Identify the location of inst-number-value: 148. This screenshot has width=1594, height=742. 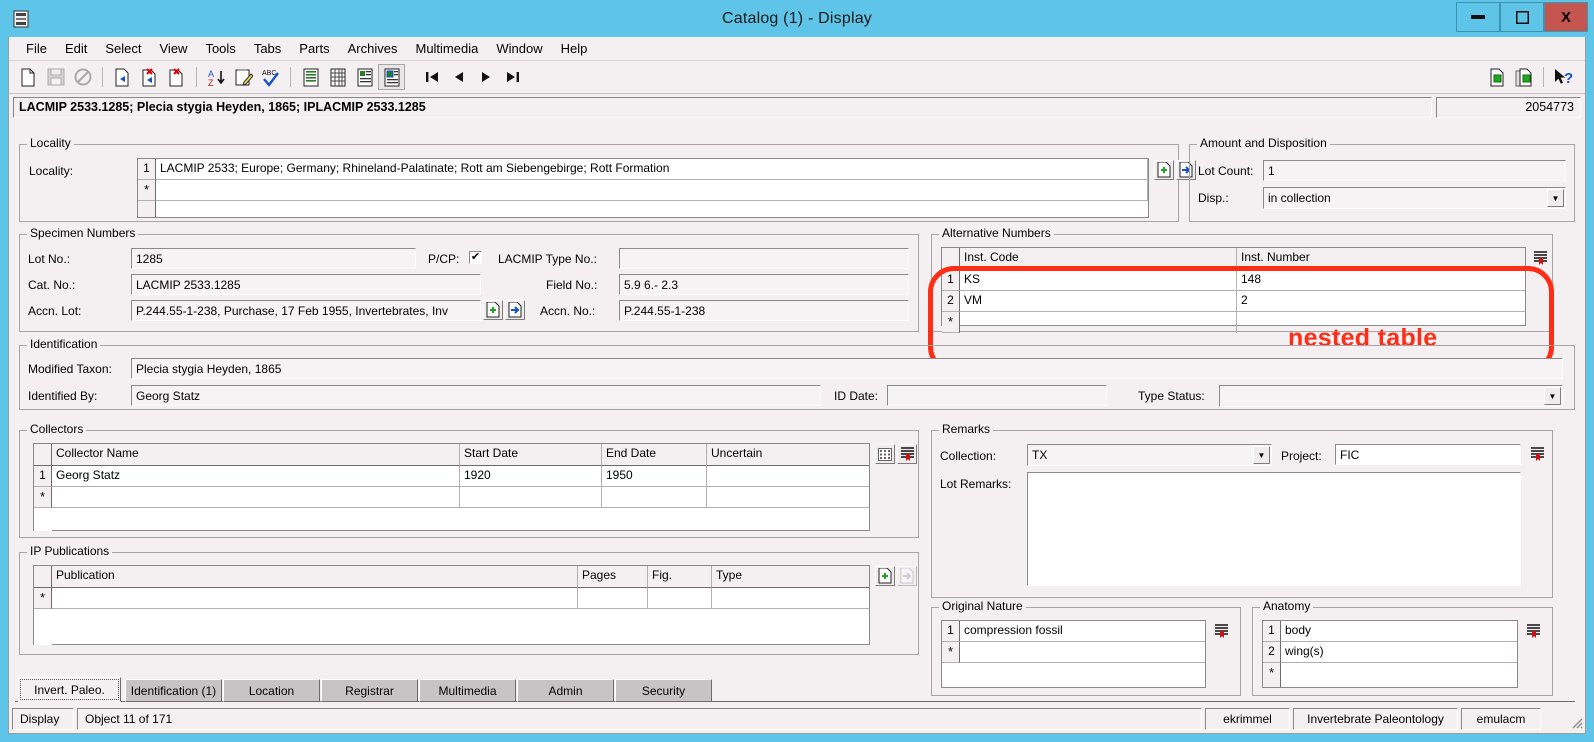
(1381, 280).